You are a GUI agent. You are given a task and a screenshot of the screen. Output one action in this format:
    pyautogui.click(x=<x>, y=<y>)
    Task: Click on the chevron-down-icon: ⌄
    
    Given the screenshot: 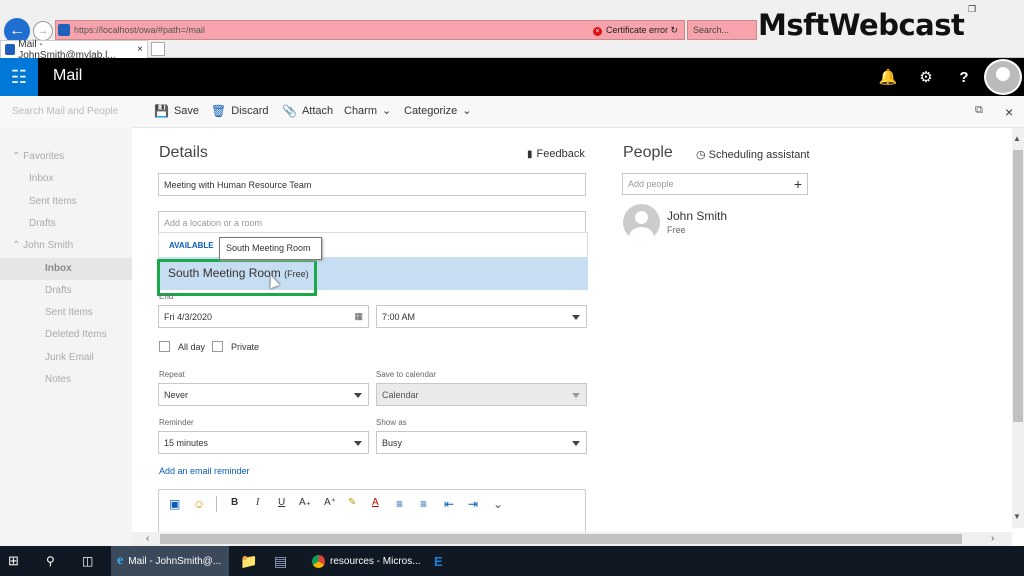 What is the action you would take?
    pyautogui.click(x=467, y=111)
    